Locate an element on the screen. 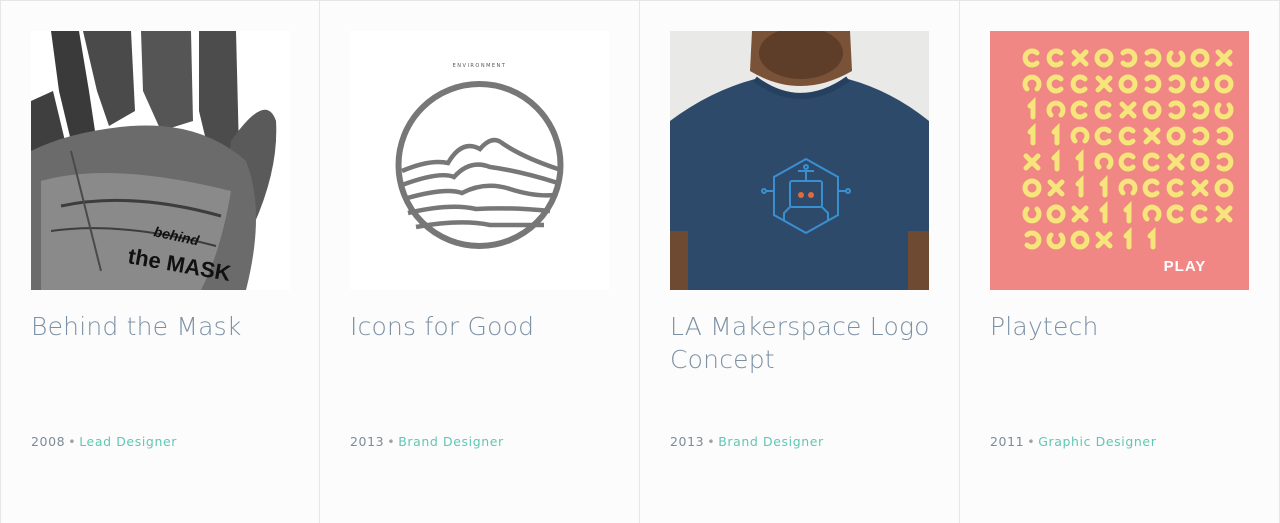 This screenshot has height=523, width=1280. project-thumbnail: ENVIRONMENT is located at coordinates (479, 160).